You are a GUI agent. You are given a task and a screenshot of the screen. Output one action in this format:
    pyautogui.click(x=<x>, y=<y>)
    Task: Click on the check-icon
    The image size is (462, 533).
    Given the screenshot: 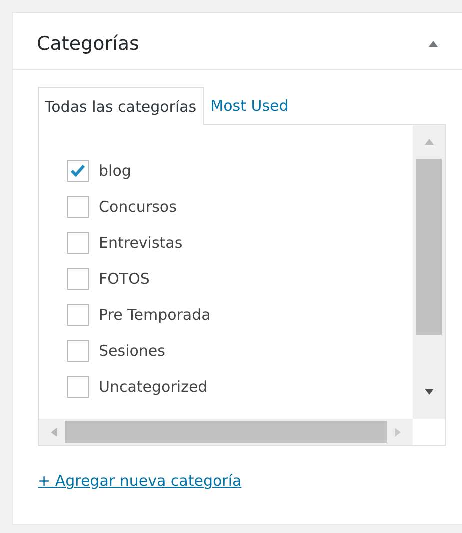 What is the action you would take?
    pyautogui.click(x=78, y=171)
    